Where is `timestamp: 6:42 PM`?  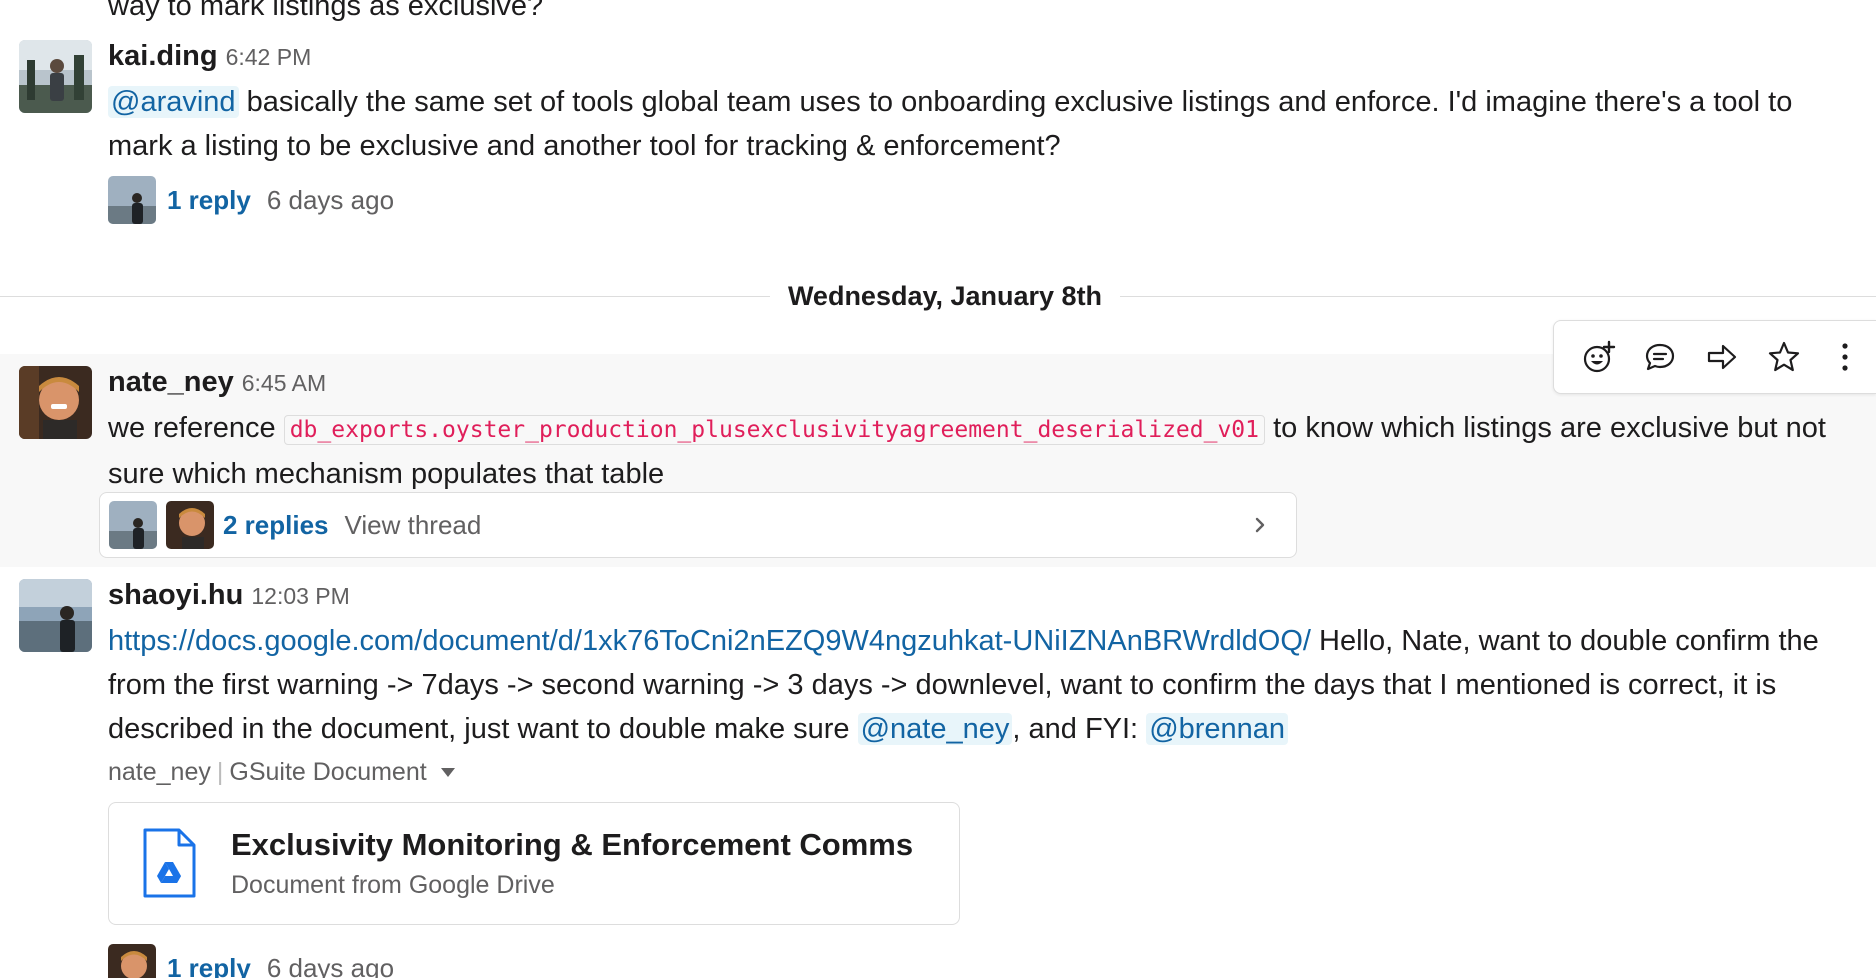
timestamp: 6:42 PM is located at coordinates (269, 57).